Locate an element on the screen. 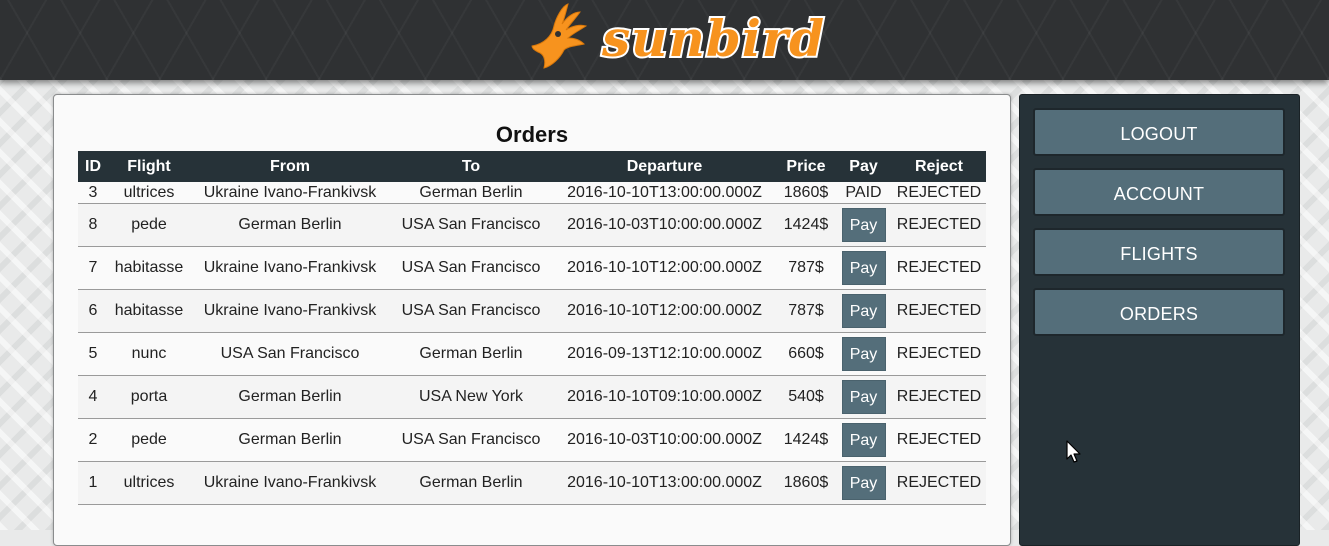  brand-wordmark: sunbird is located at coordinates (713, 38).